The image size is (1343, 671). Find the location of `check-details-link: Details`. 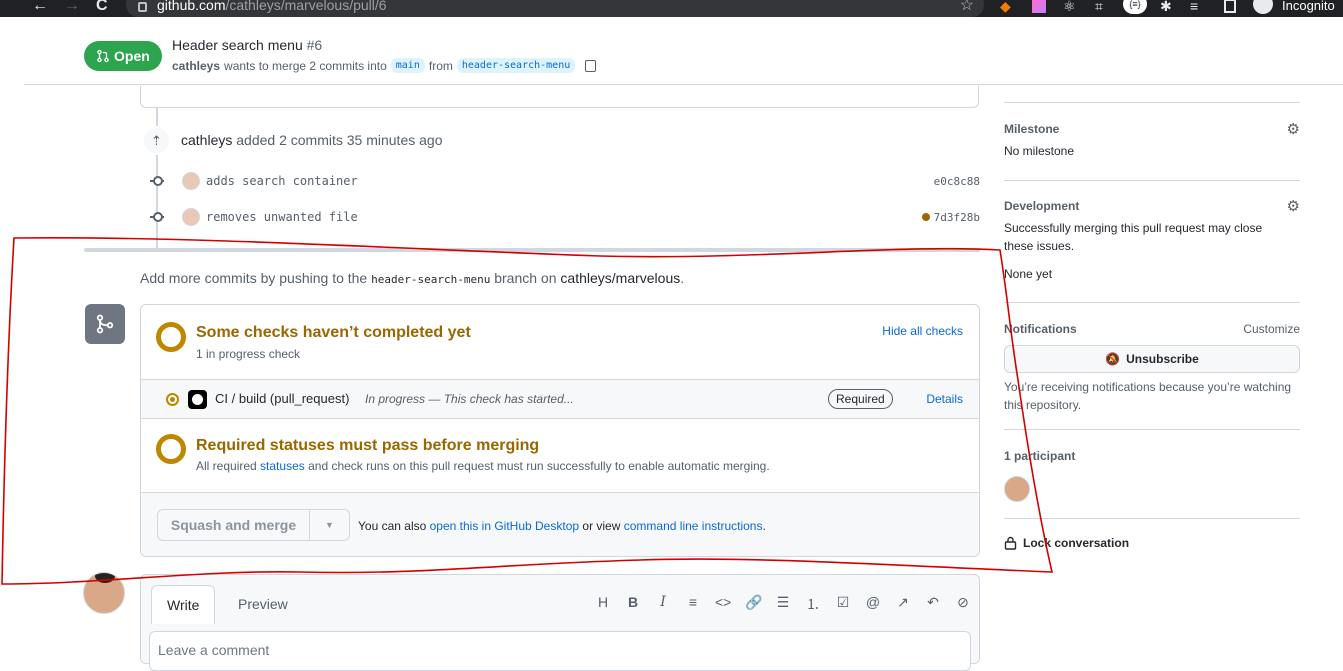

check-details-link: Details is located at coordinates (944, 399).